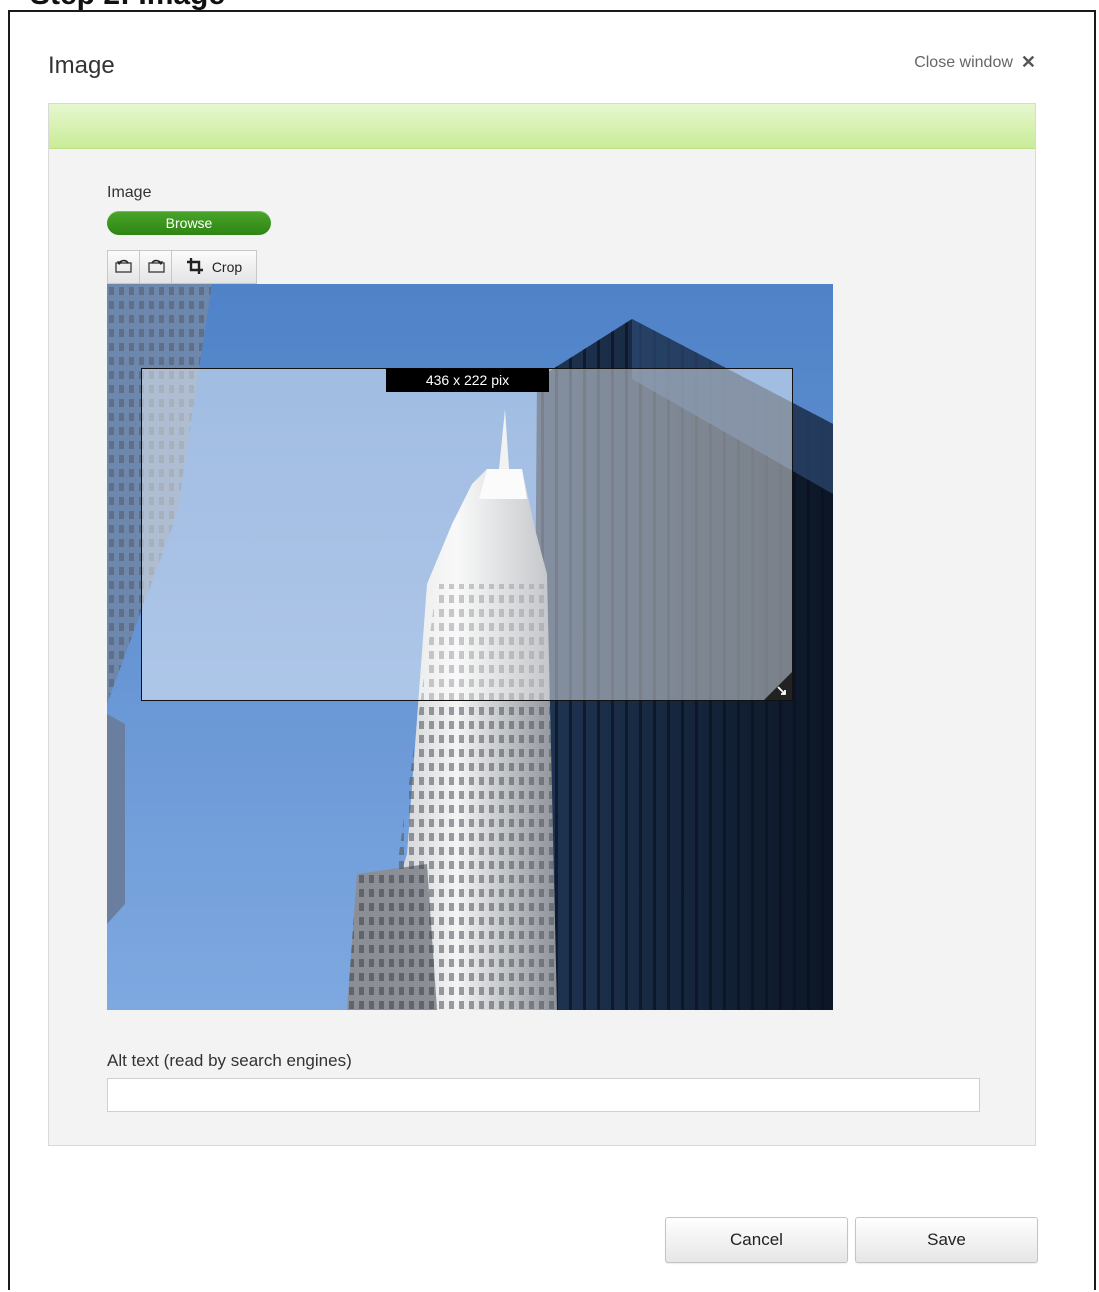 The height and width of the screenshot is (1292, 1099). I want to click on crop-size-label: 436 x 222 pix, so click(467, 380).